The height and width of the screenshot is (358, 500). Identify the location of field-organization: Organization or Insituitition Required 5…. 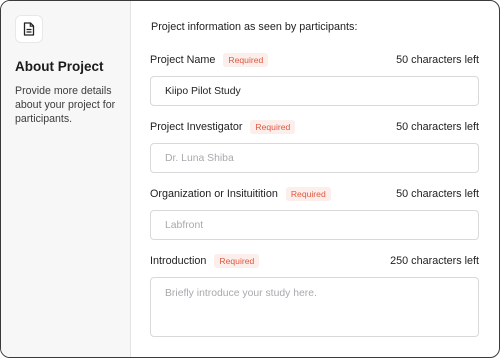
(314, 213).